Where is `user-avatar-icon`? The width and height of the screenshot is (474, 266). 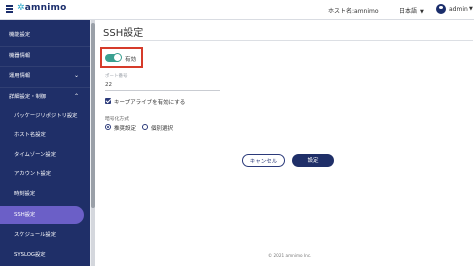 user-avatar-icon is located at coordinates (441, 9).